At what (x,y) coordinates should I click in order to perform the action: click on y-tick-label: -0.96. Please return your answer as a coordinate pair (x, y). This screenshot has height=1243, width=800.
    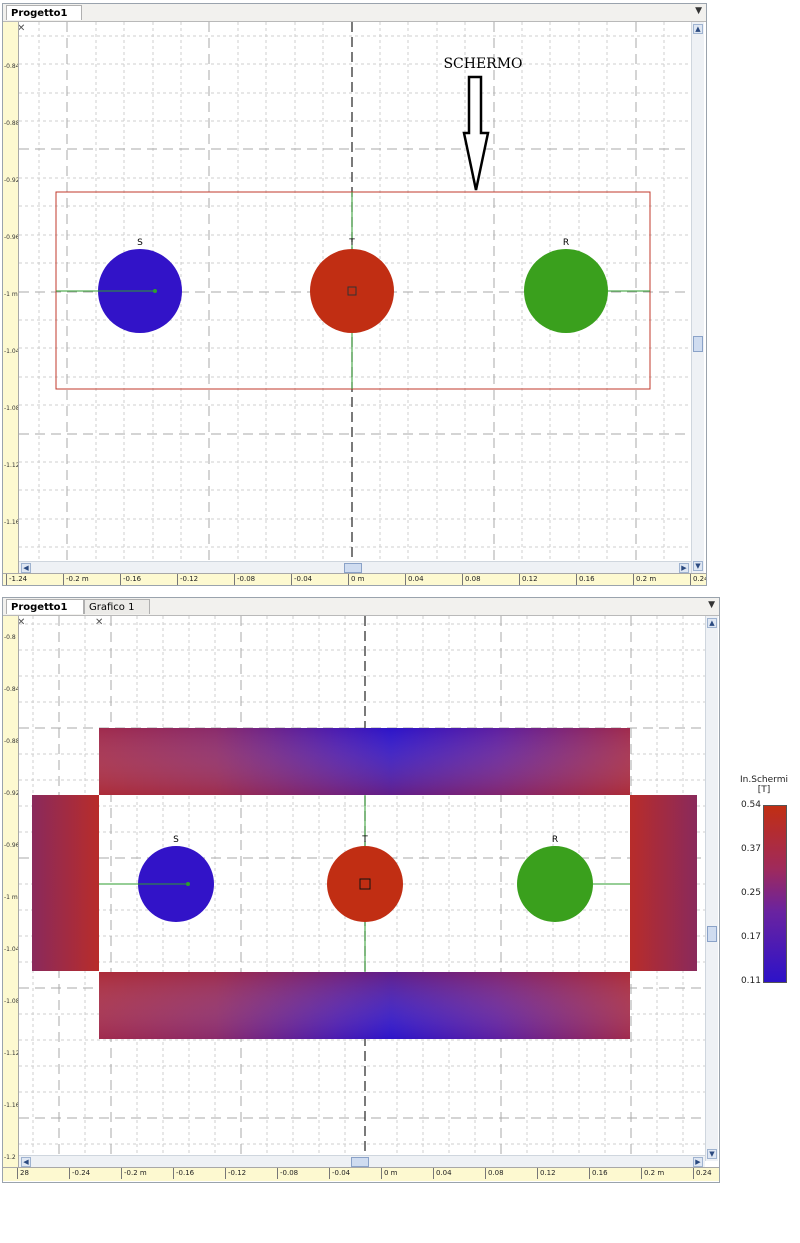
    Looking at the image, I should click on (11, 845).